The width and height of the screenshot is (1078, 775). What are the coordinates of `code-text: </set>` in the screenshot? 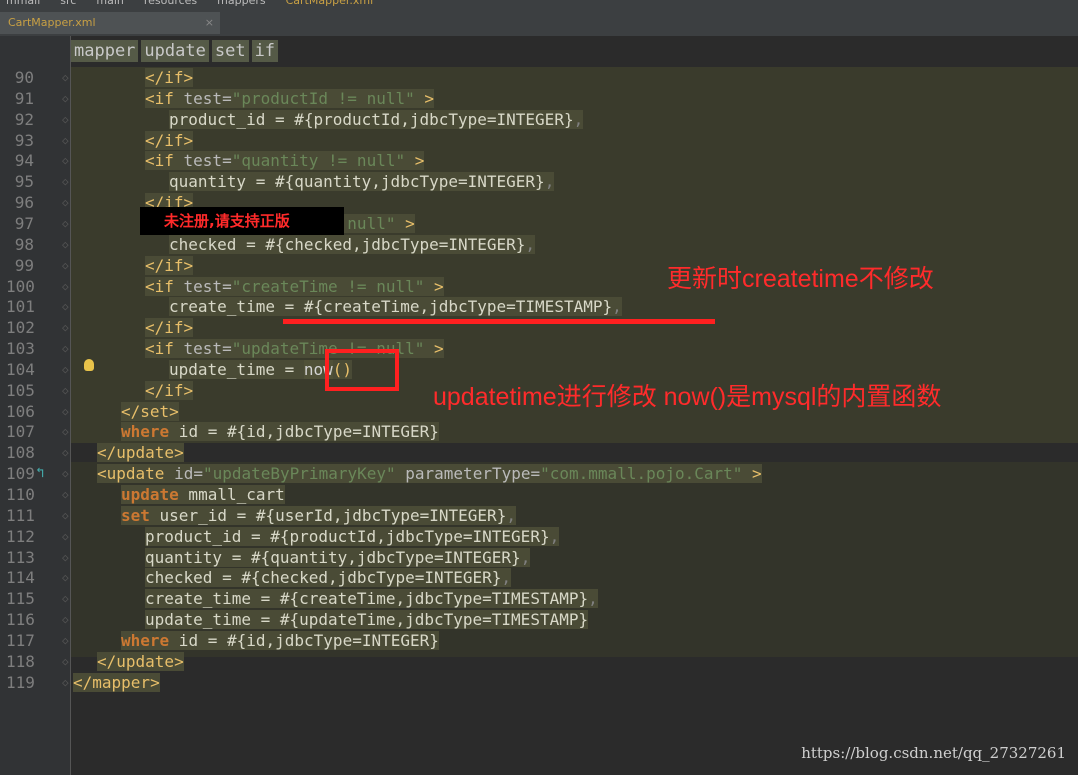 It's located at (150, 411).